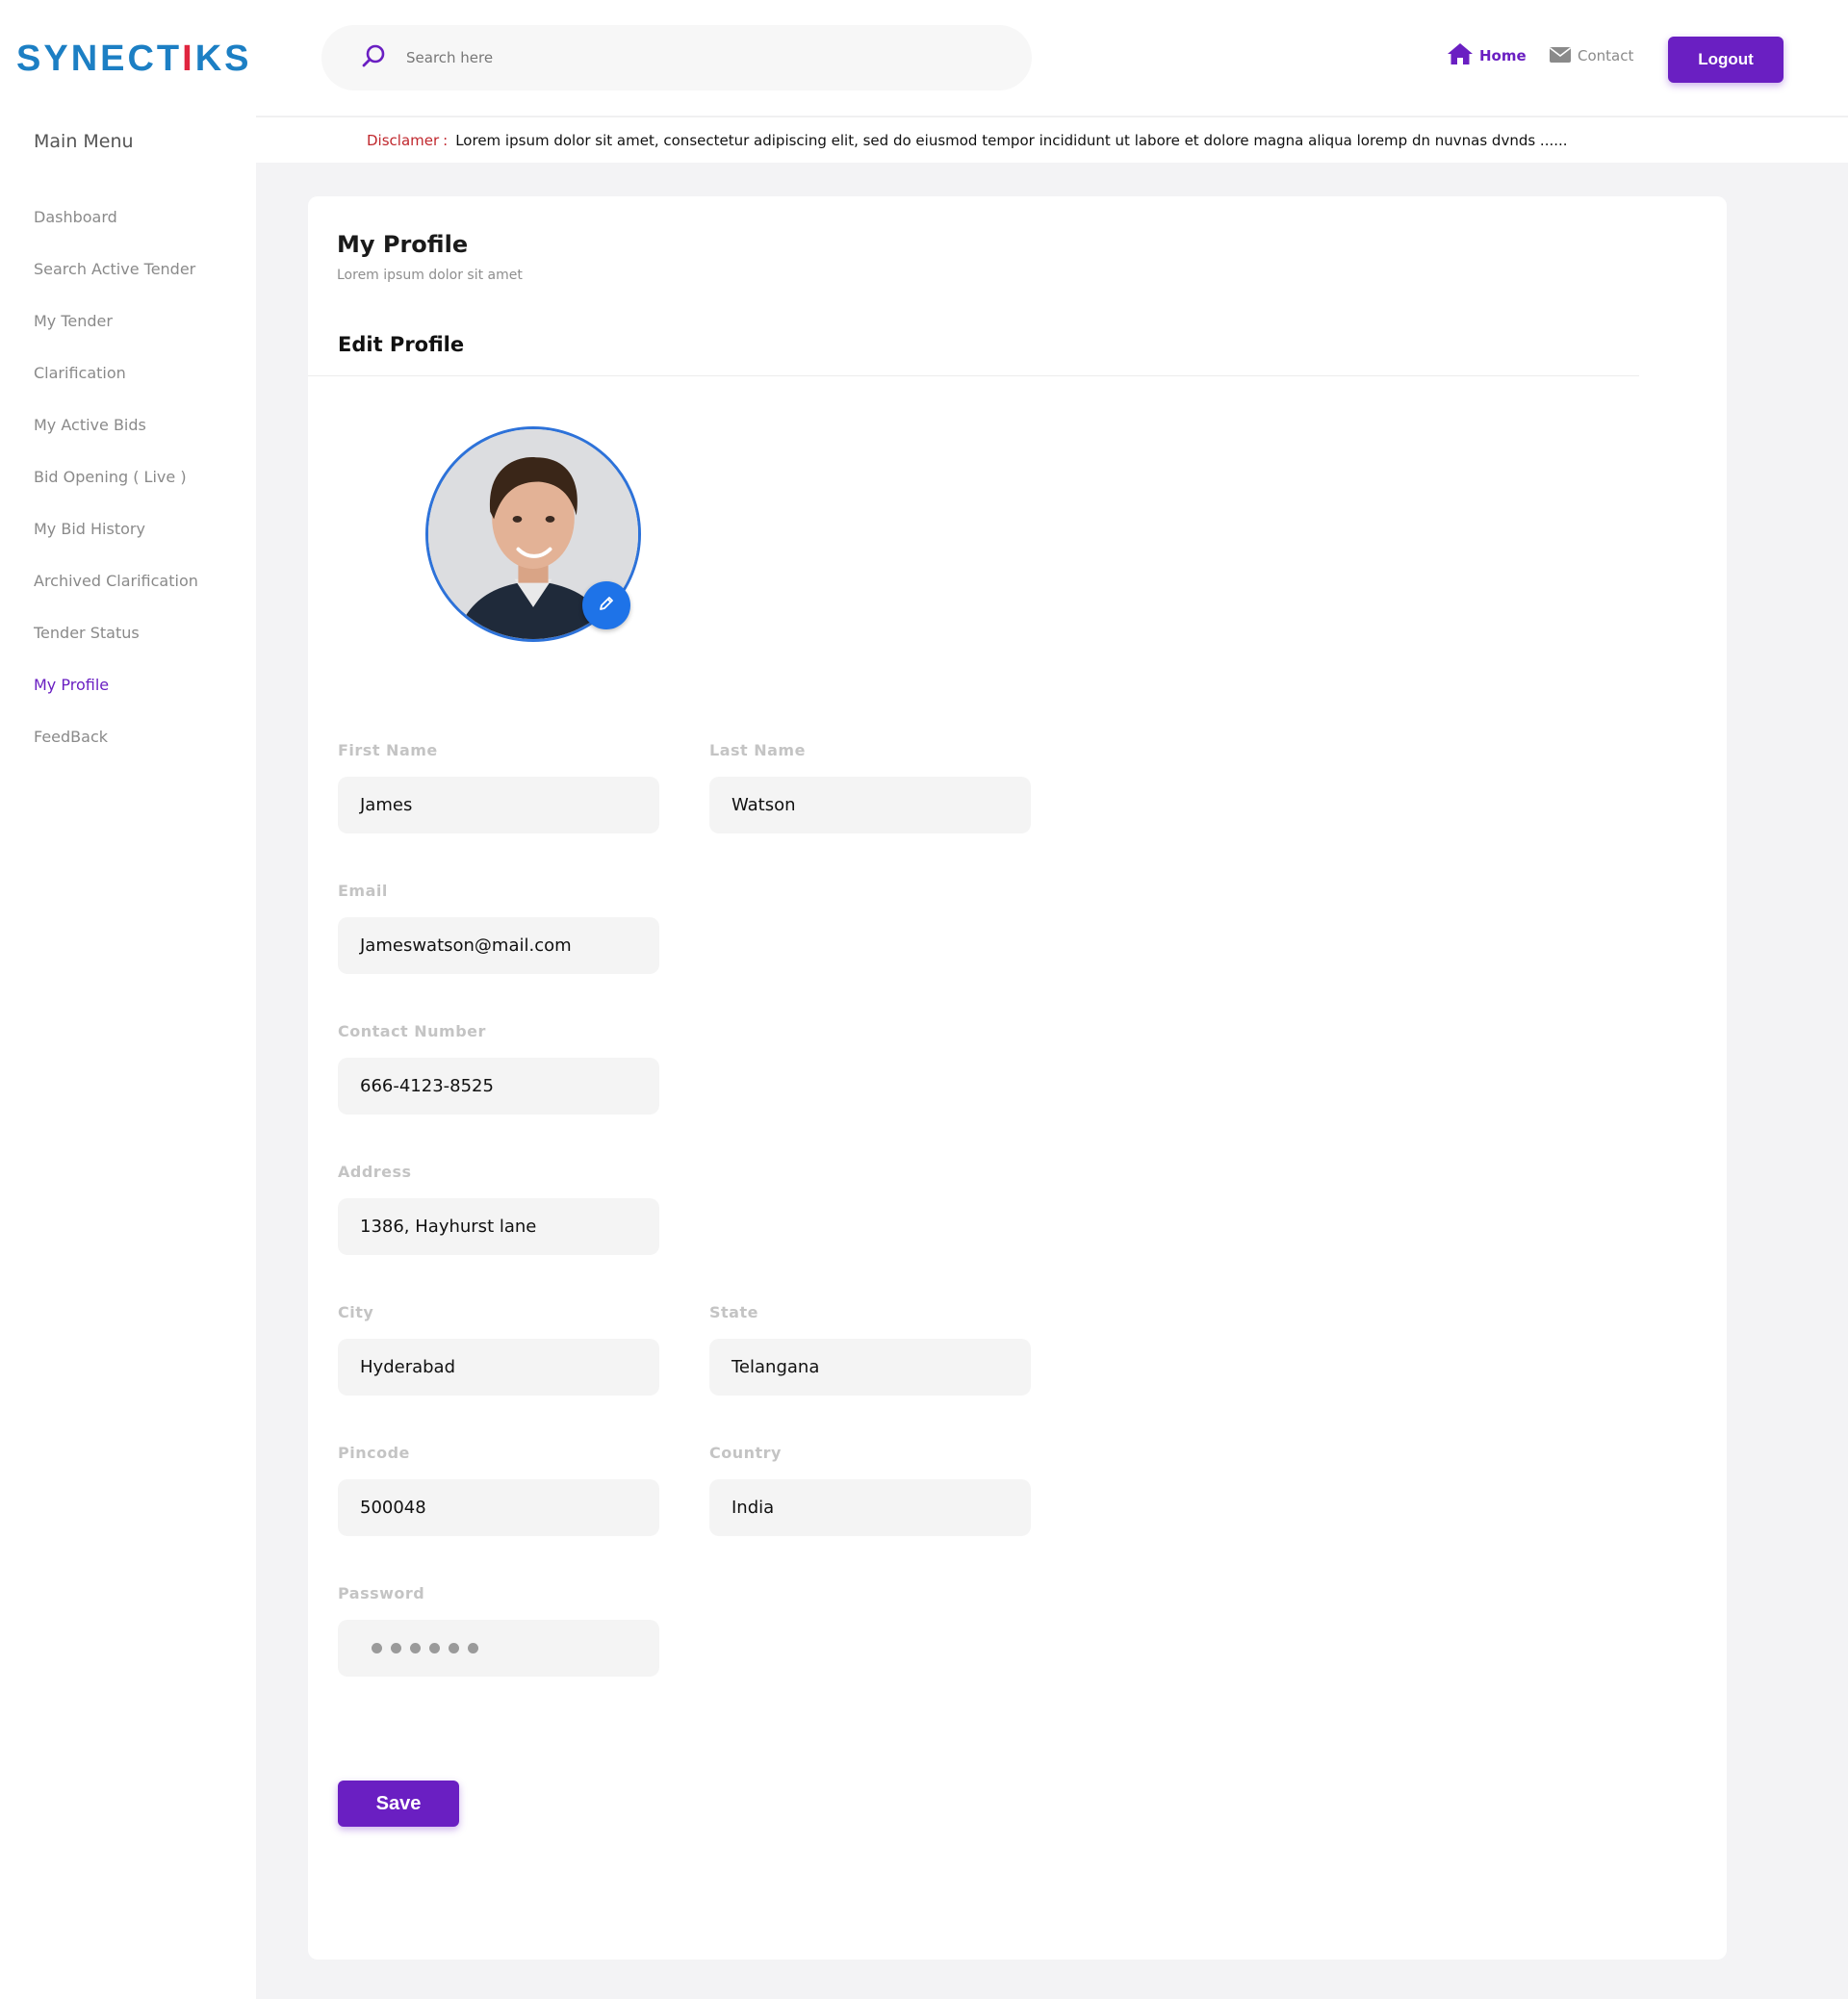  Describe the element at coordinates (116, 632) in the screenshot. I see `sidebar-item-tender-status: Tender Status` at that location.